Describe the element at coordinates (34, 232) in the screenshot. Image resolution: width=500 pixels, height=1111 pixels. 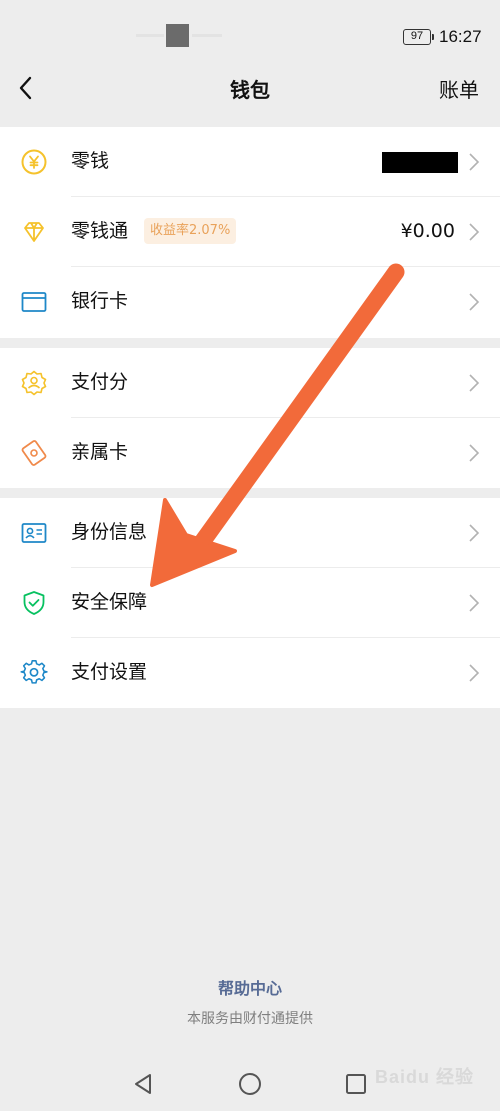
I see `diamond-icon` at that location.